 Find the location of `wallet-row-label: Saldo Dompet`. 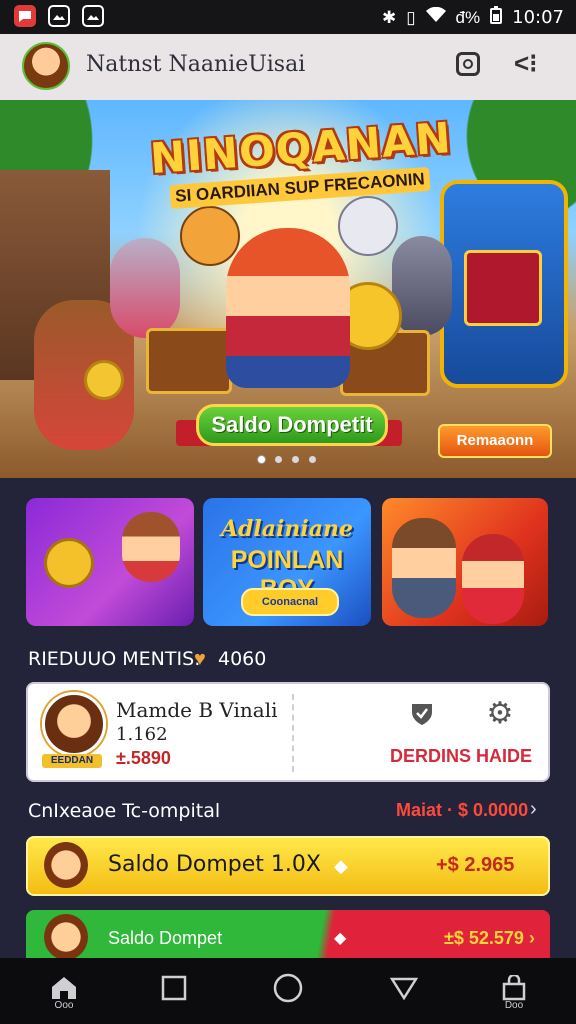

wallet-row-label: Saldo Dompet is located at coordinates (165, 938).